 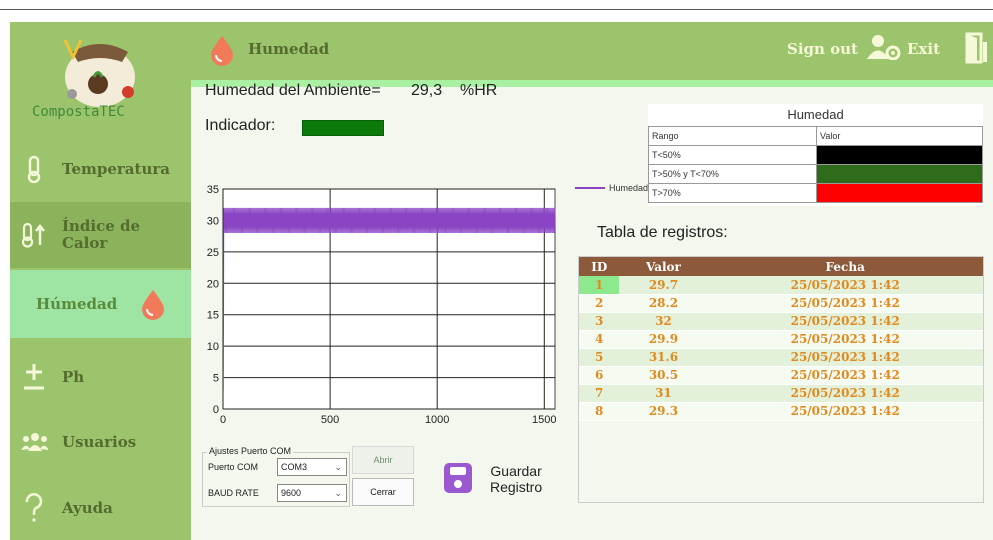 What do you see at coordinates (599, 303) in the screenshot?
I see `record-id: 2` at bounding box center [599, 303].